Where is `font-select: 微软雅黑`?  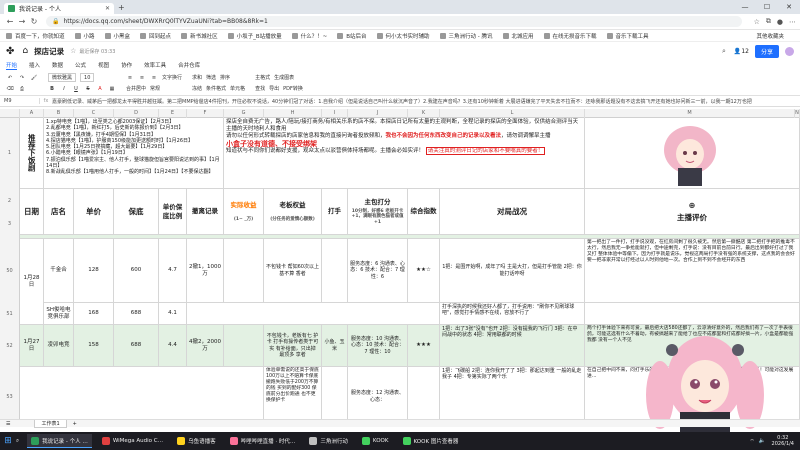 font-select: 微软雅黑 is located at coordinates (62, 77).